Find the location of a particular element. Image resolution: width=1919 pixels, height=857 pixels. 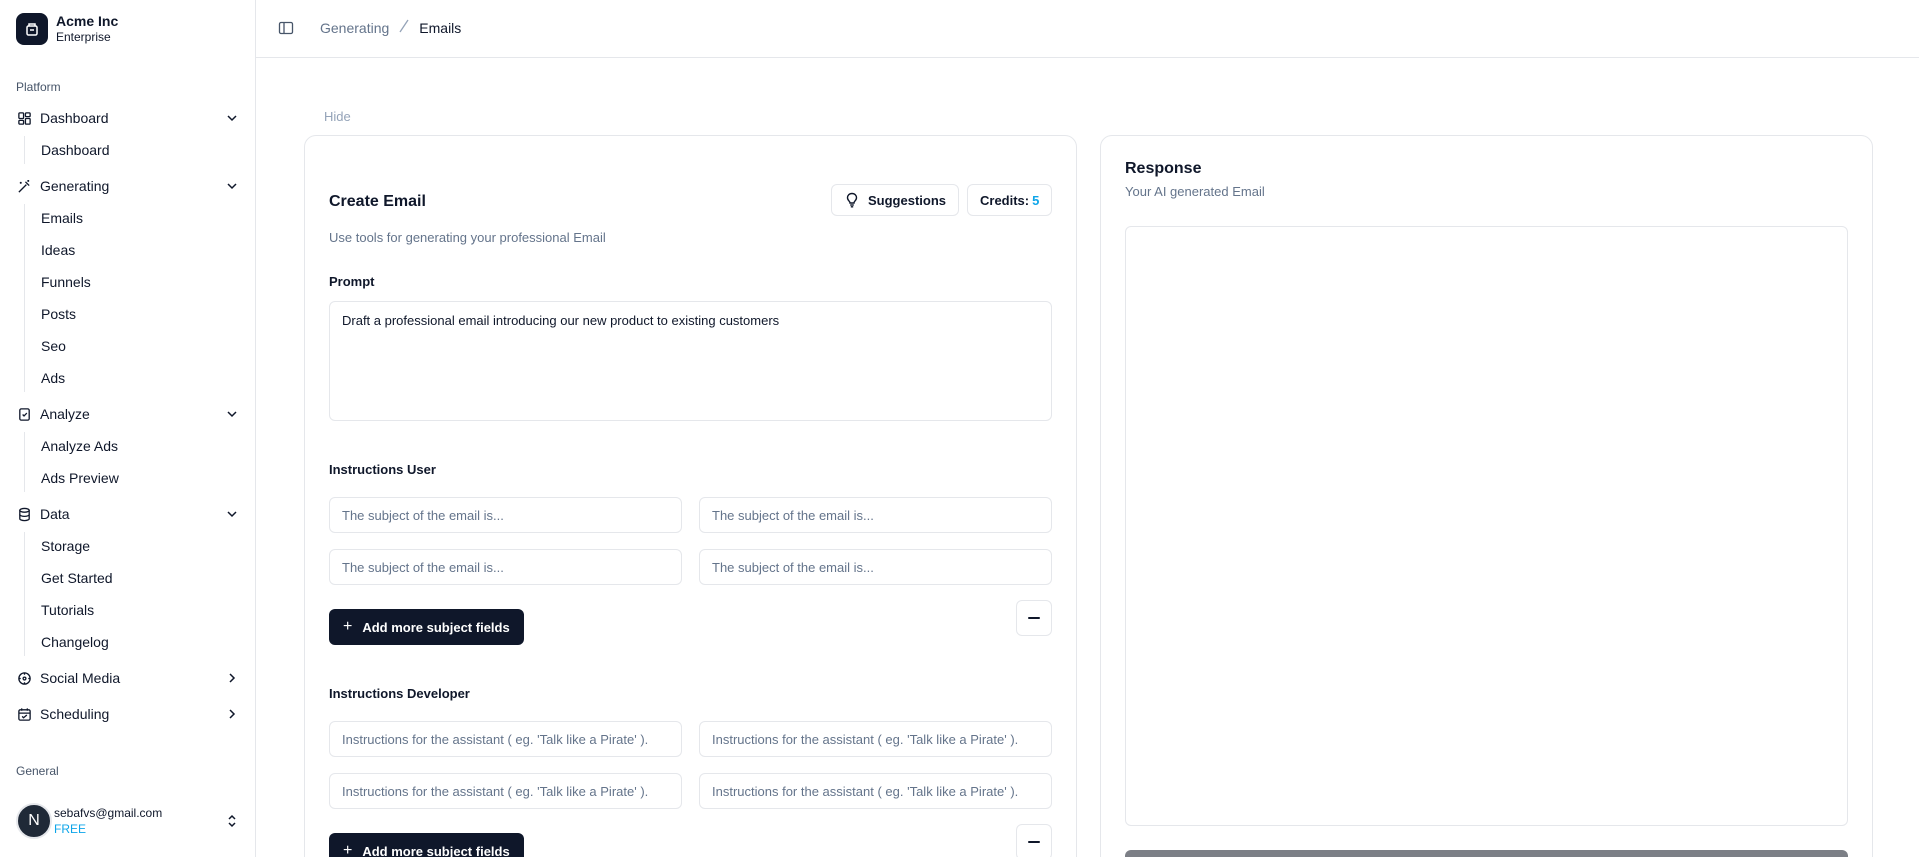

add-subject-fields-button: + Add more subject fields is located at coordinates (426, 627).